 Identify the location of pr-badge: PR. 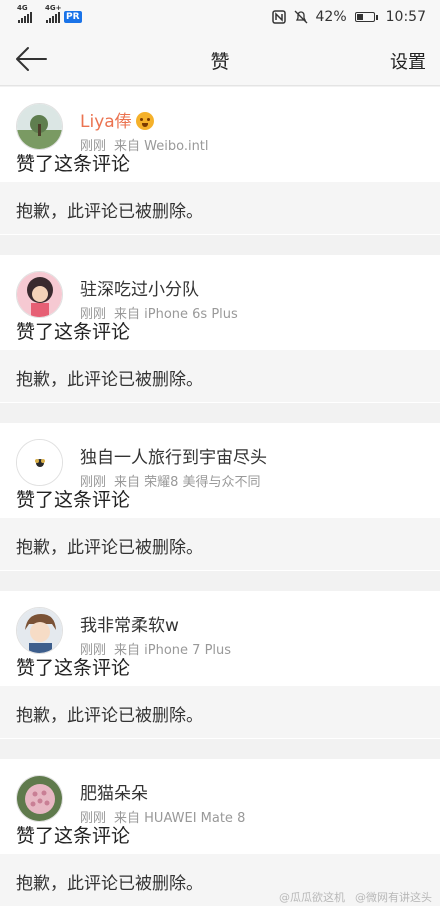
(73, 17).